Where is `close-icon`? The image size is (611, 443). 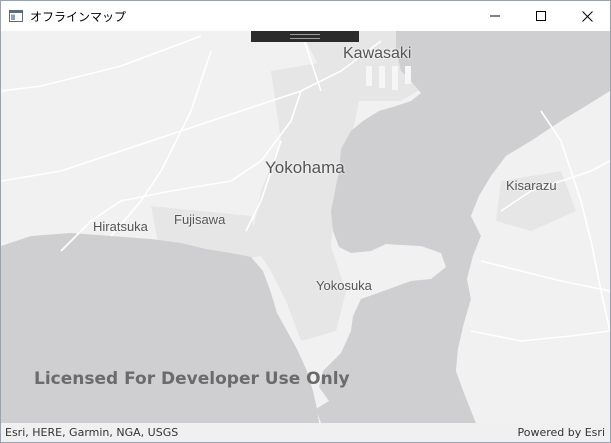 close-icon is located at coordinates (587, 16).